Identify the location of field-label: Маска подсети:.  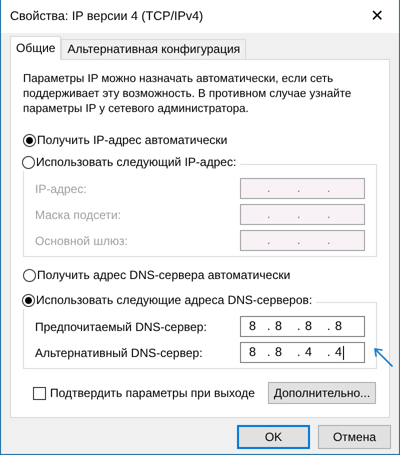
(78, 215).